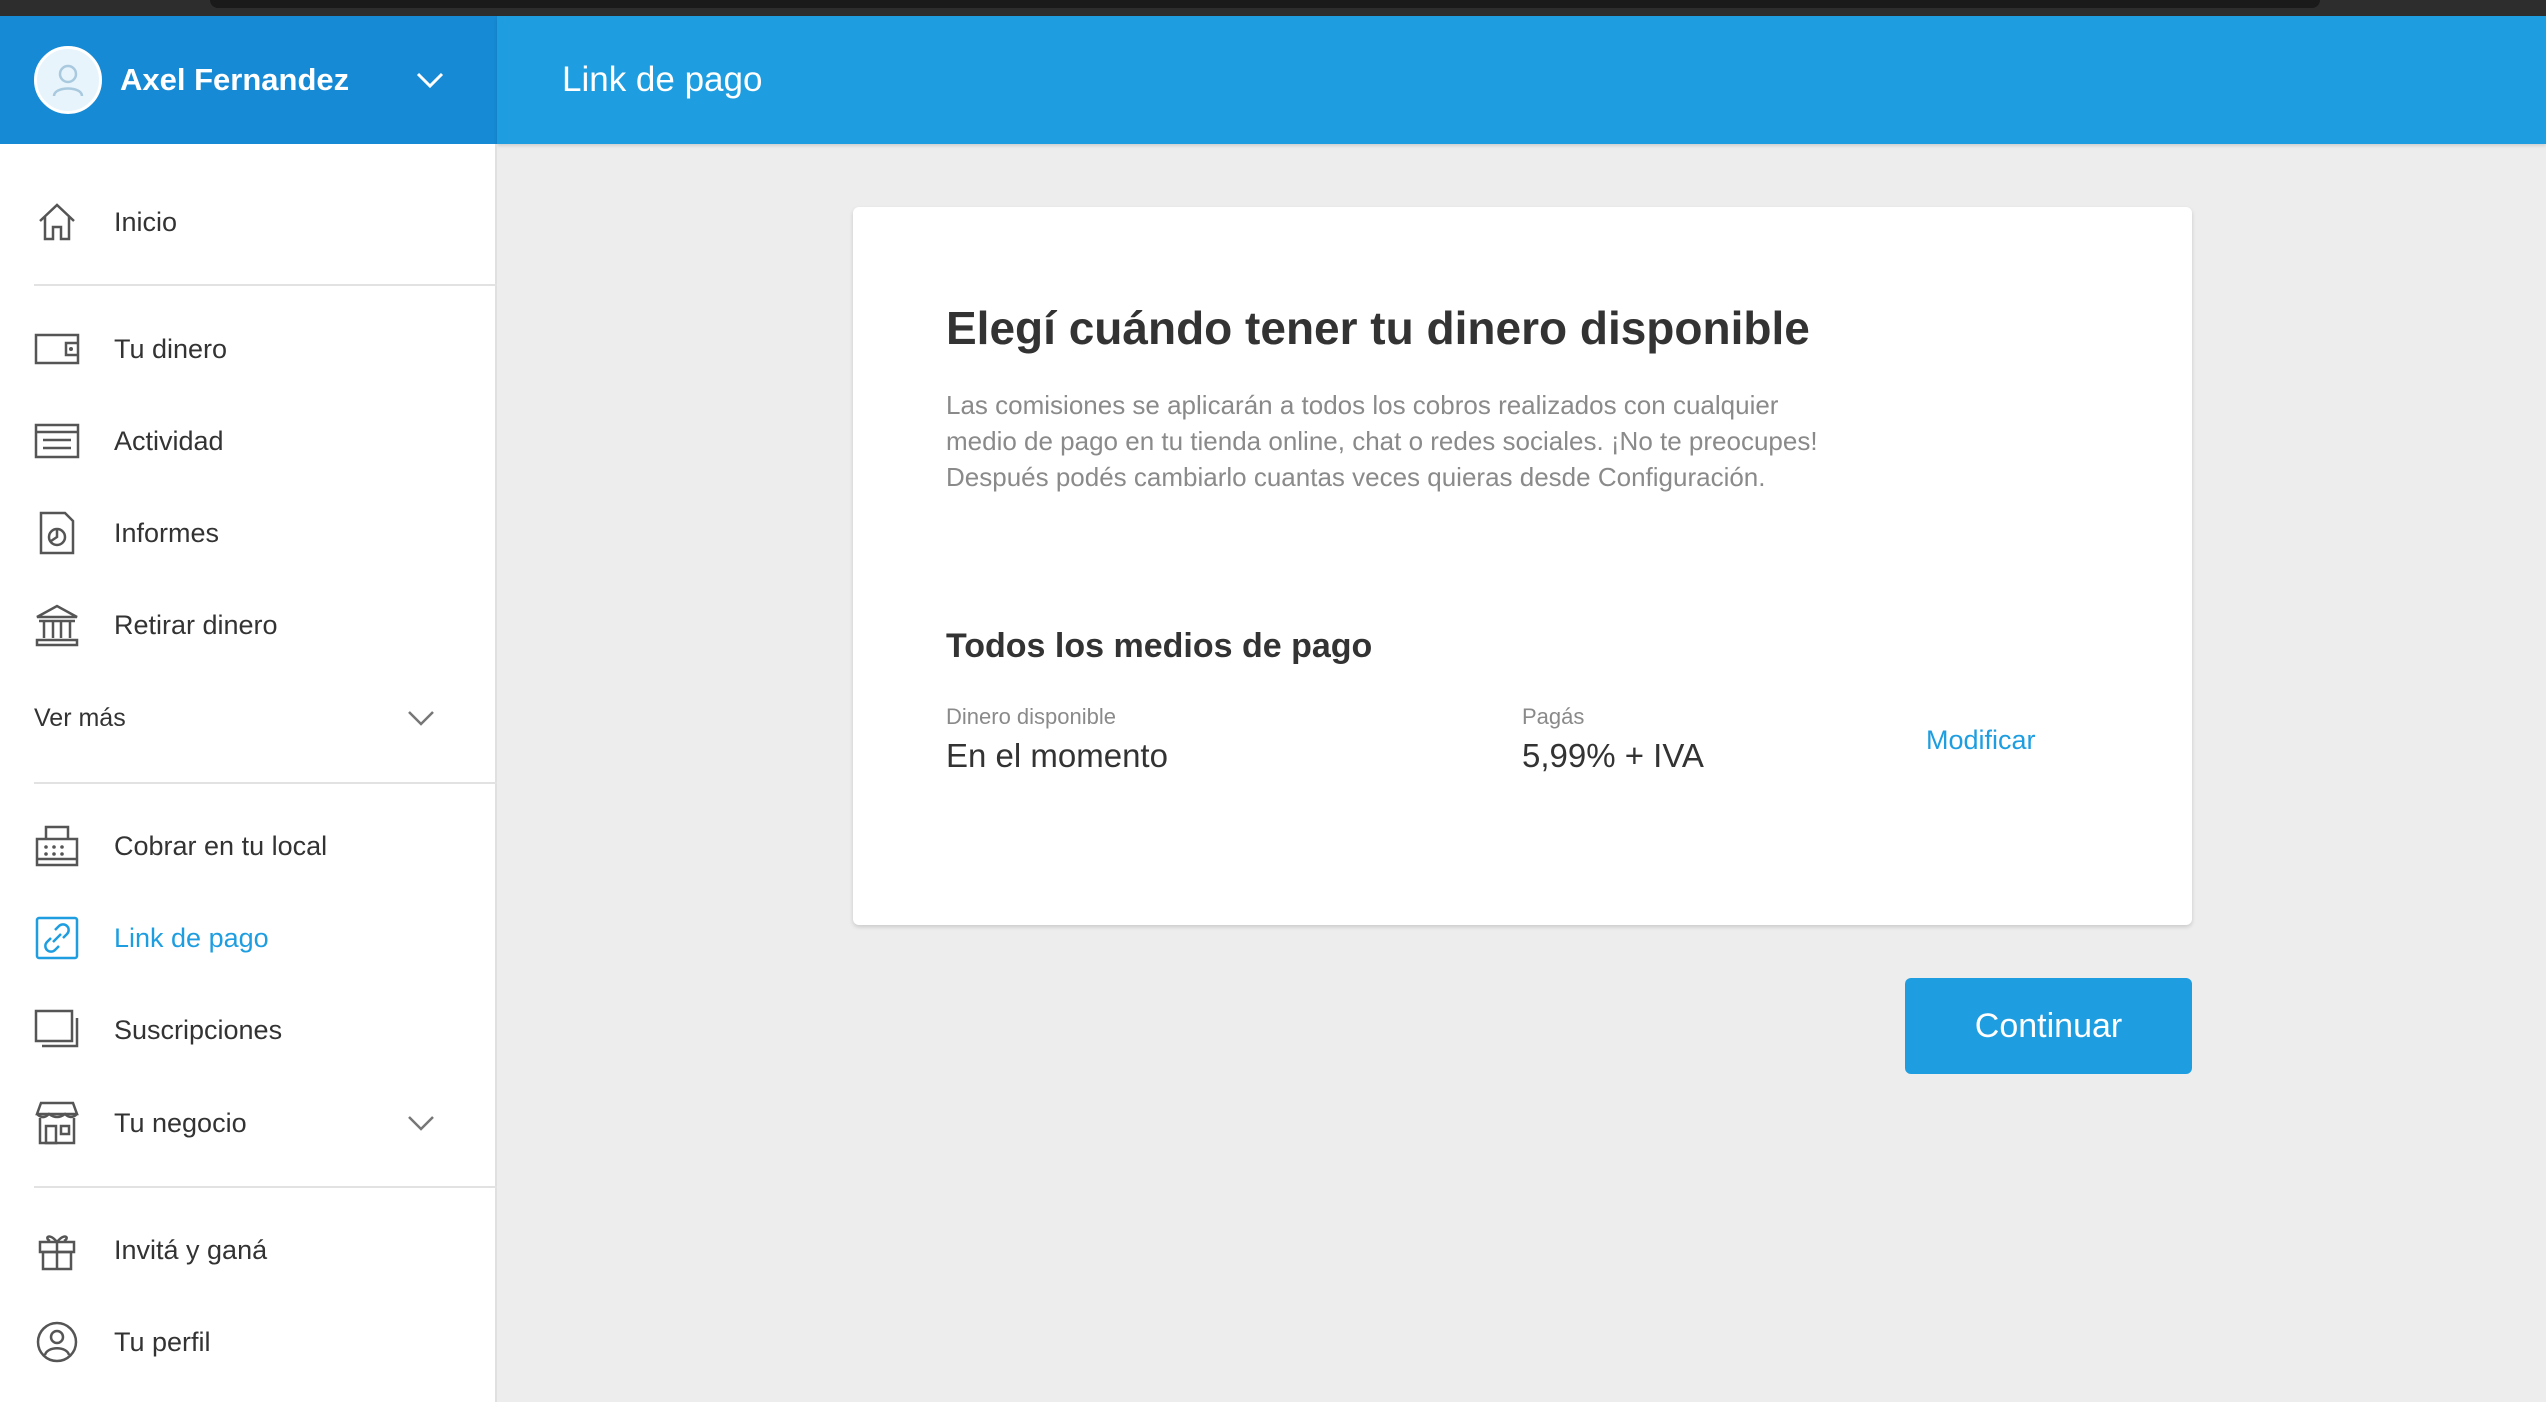 The width and height of the screenshot is (2546, 1402). I want to click on sidebar-item-tu-dinero: Tu dinero, so click(248, 349).